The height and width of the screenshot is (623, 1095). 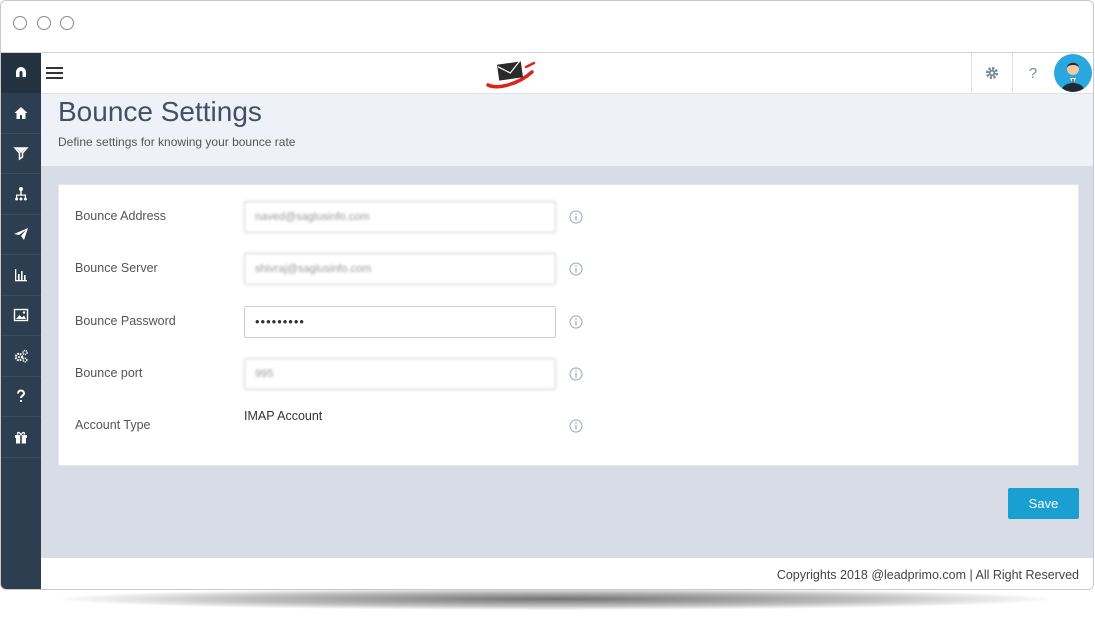 What do you see at coordinates (20, 23) in the screenshot?
I see `window-close-button` at bounding box center [20, 23].